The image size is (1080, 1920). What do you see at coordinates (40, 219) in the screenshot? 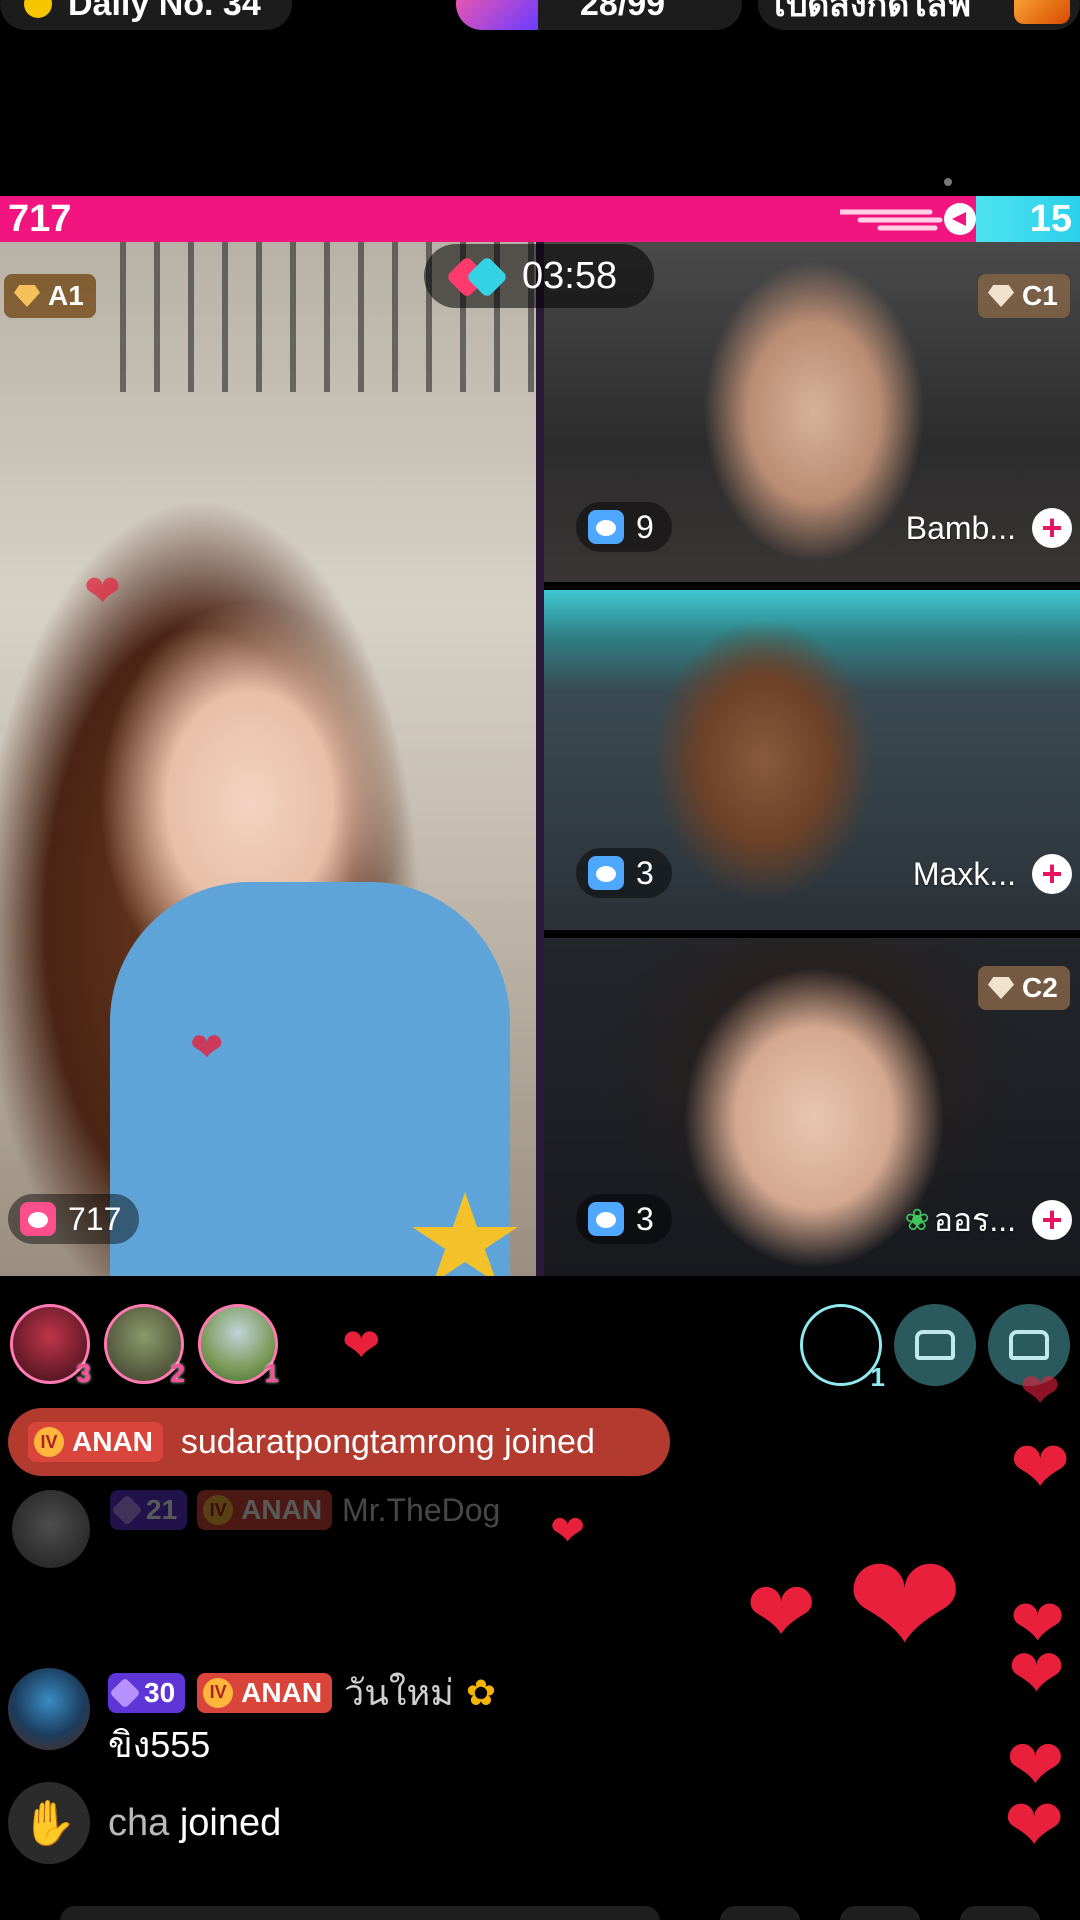
I see `left-team-score: 717` at bounding box center [40, 219].